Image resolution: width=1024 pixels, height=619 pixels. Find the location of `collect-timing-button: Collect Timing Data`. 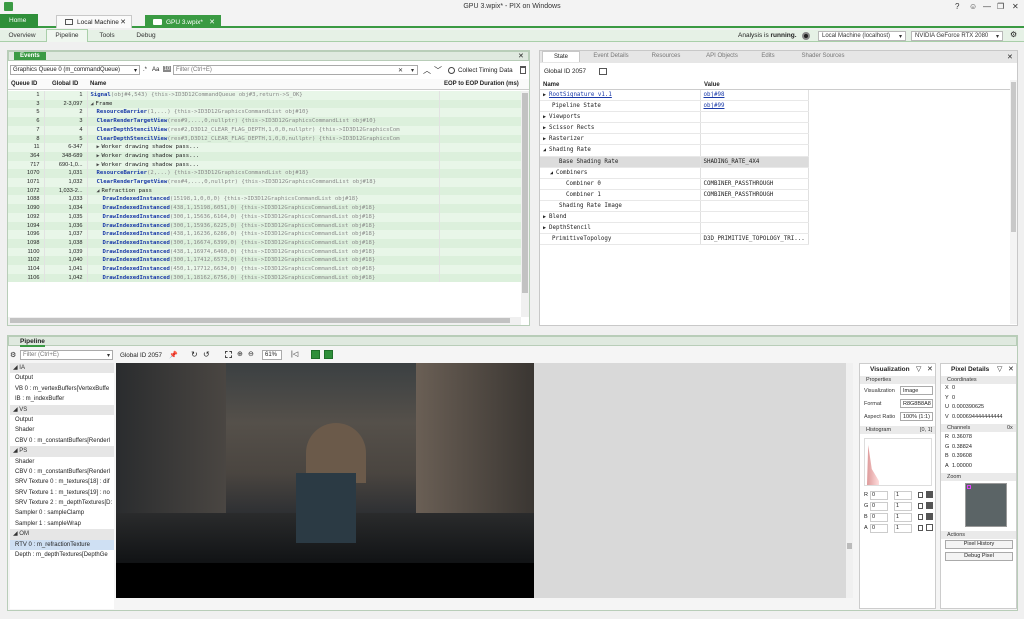

collect-timing-button: Collect Timing Data is located at coordinates (485, 70).